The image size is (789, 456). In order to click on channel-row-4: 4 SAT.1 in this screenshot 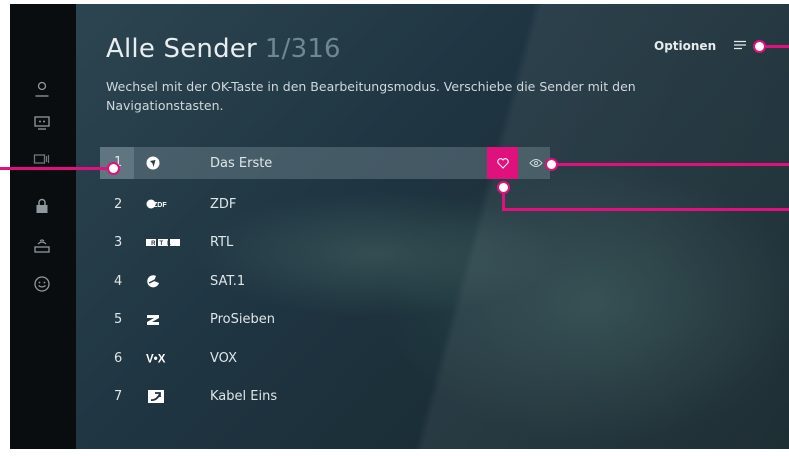, I will do `click(325, 281)`.